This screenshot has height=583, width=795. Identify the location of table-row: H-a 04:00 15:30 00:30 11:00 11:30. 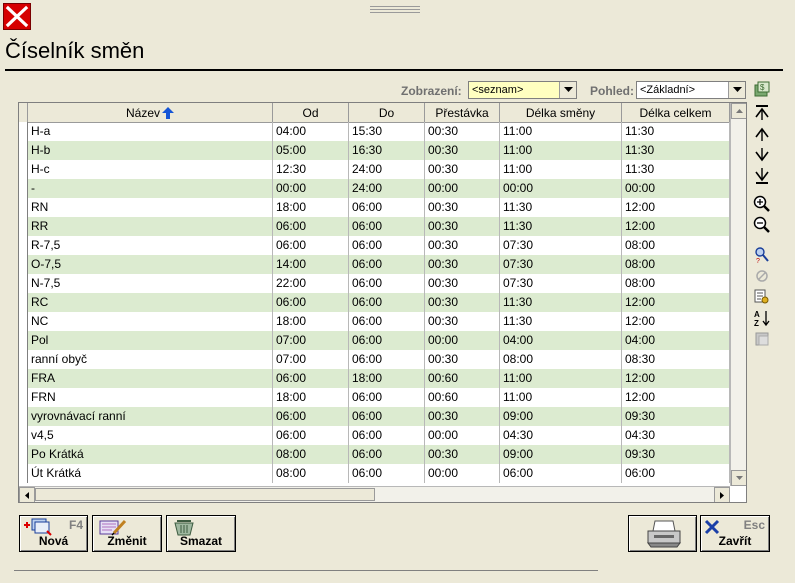
(374, 131).